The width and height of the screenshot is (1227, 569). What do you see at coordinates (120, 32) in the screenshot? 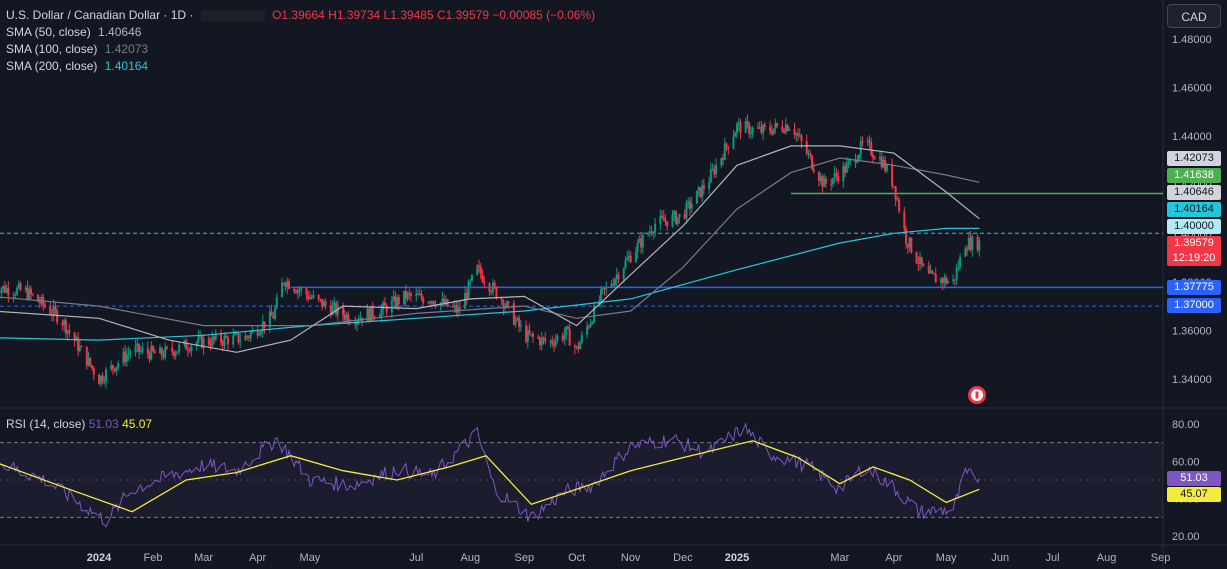
I see `sma50-value: 1.40646` at bounding box center [120, 32].